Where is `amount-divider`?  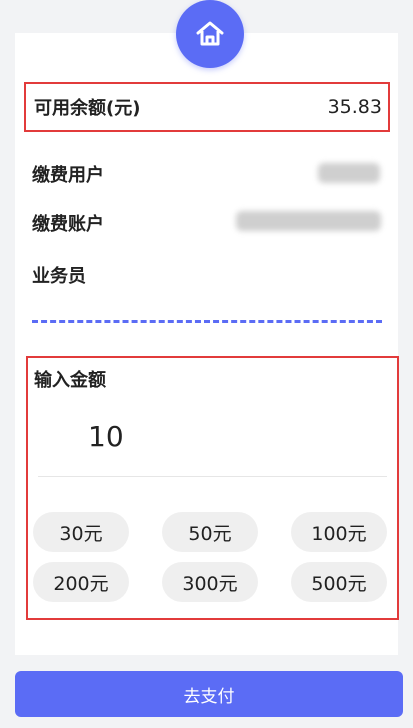
amount-divider is located at coordinates (212, 476).